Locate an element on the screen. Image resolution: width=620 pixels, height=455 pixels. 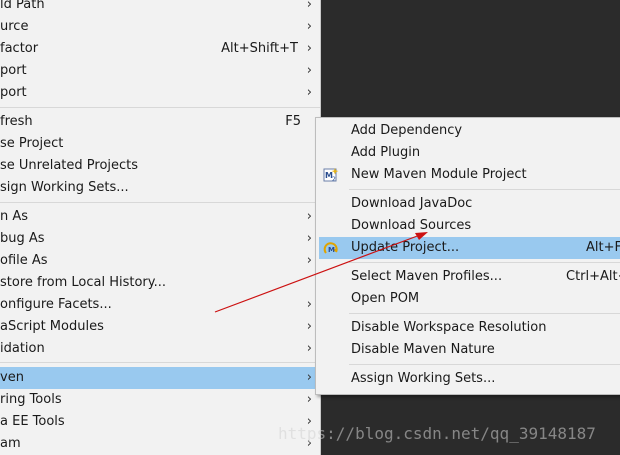
menu-item-profile-as: ofile As › is located at coordinates (160, 261).